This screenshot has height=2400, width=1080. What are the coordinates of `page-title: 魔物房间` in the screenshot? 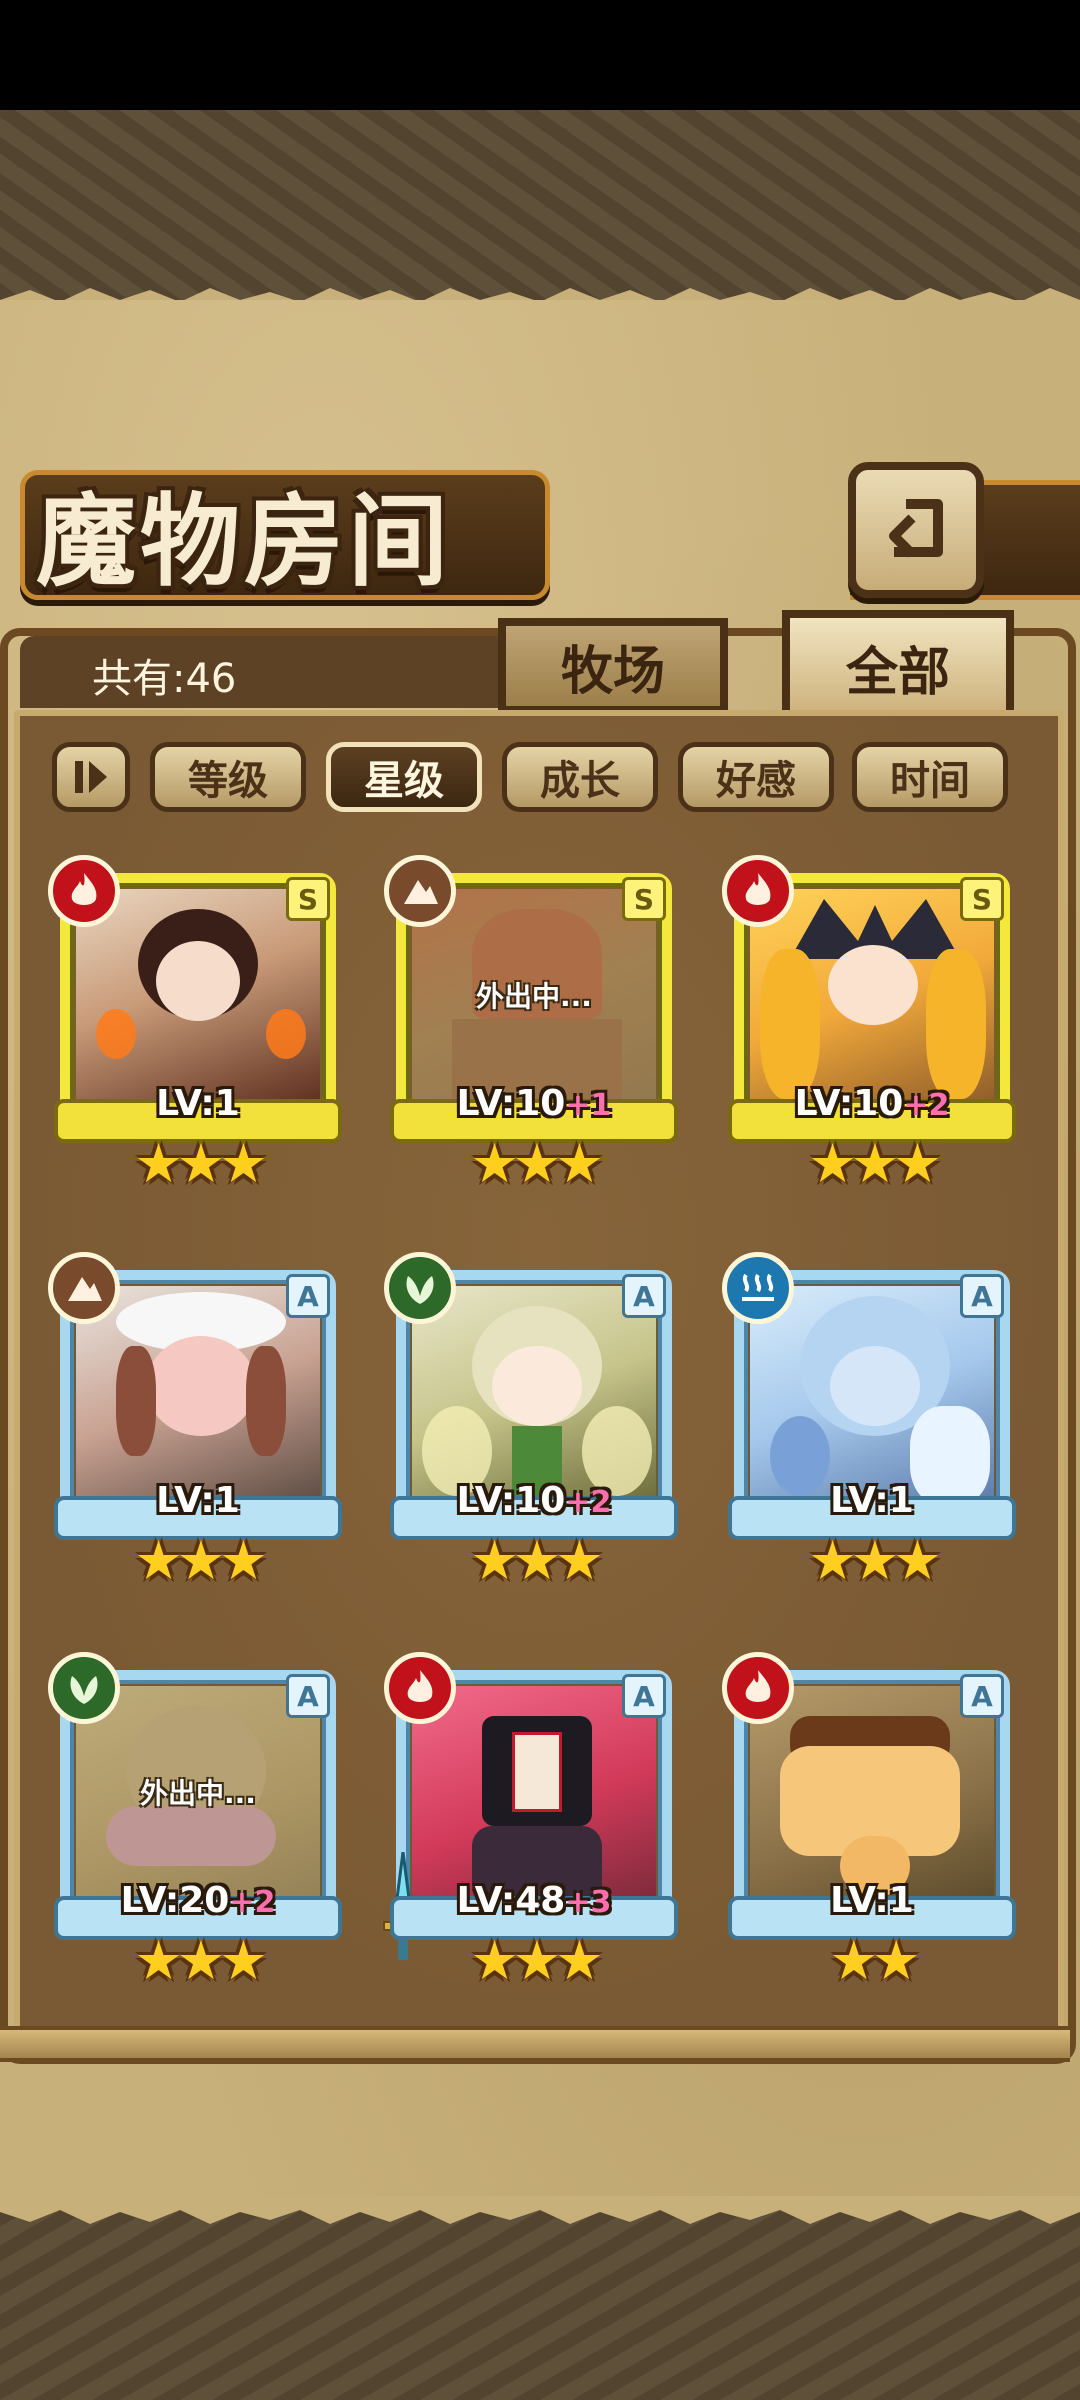 It's located at (244, 541).